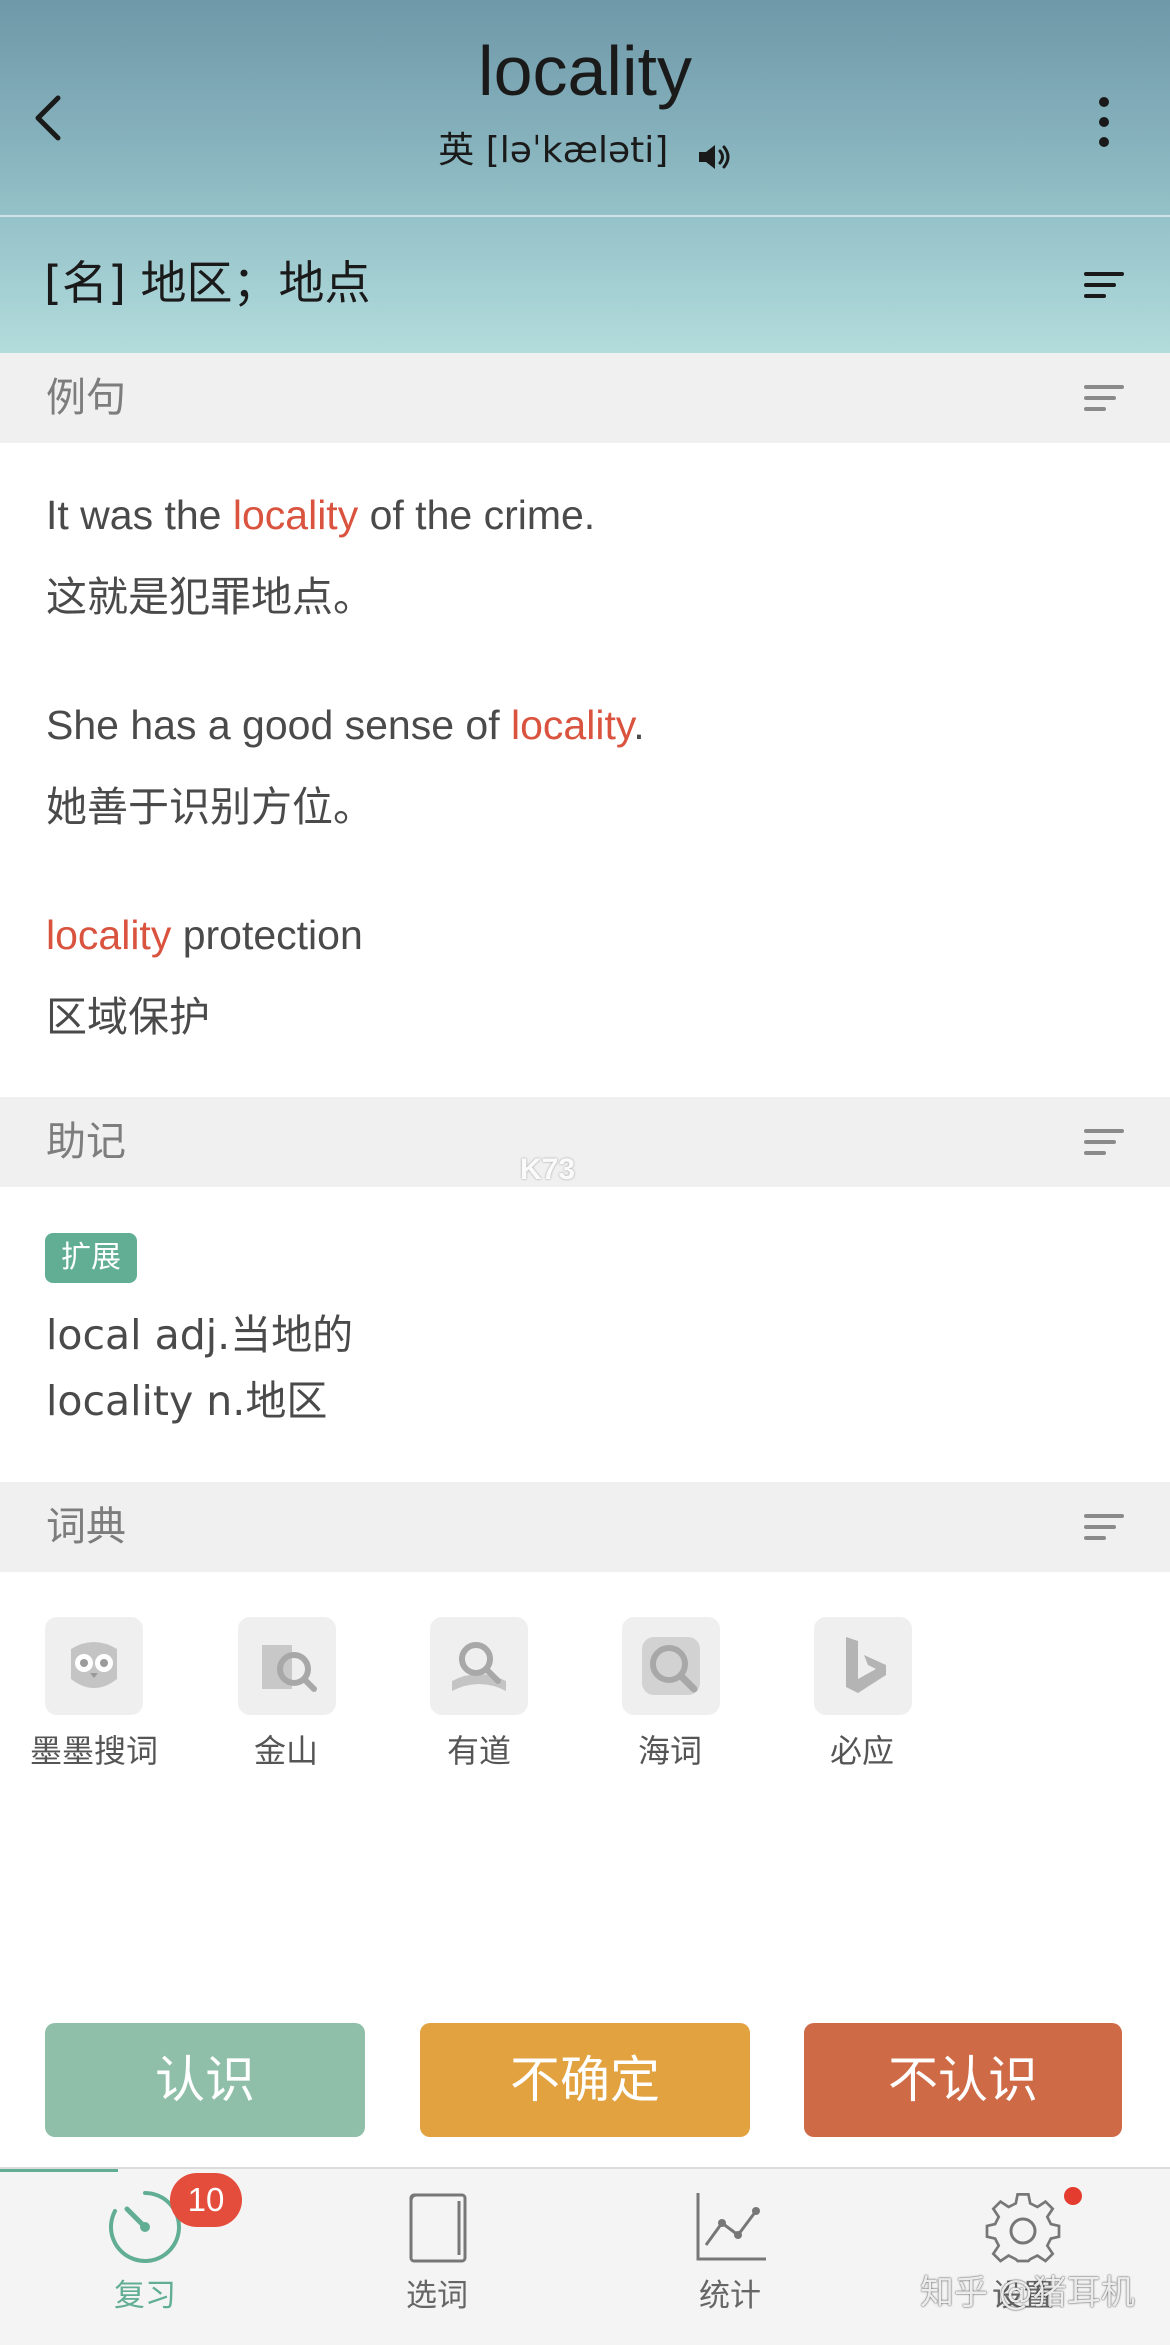 Image resolution: width=1170 pixels, height=2345 pixels. I want to click on dictionary-label: 金山, so click(285, 1751).